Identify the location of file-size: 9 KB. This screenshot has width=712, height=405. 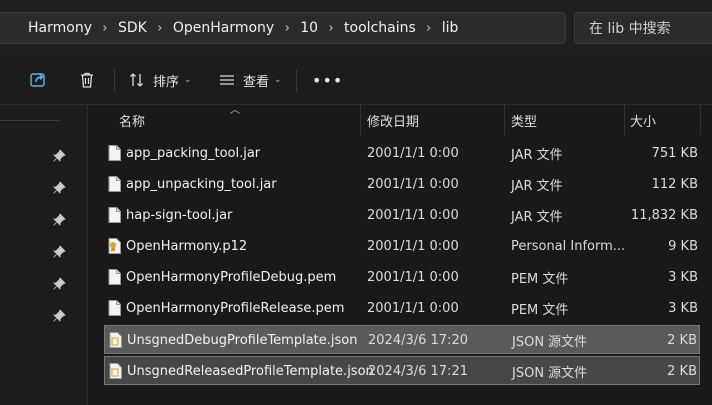
(683, 246).